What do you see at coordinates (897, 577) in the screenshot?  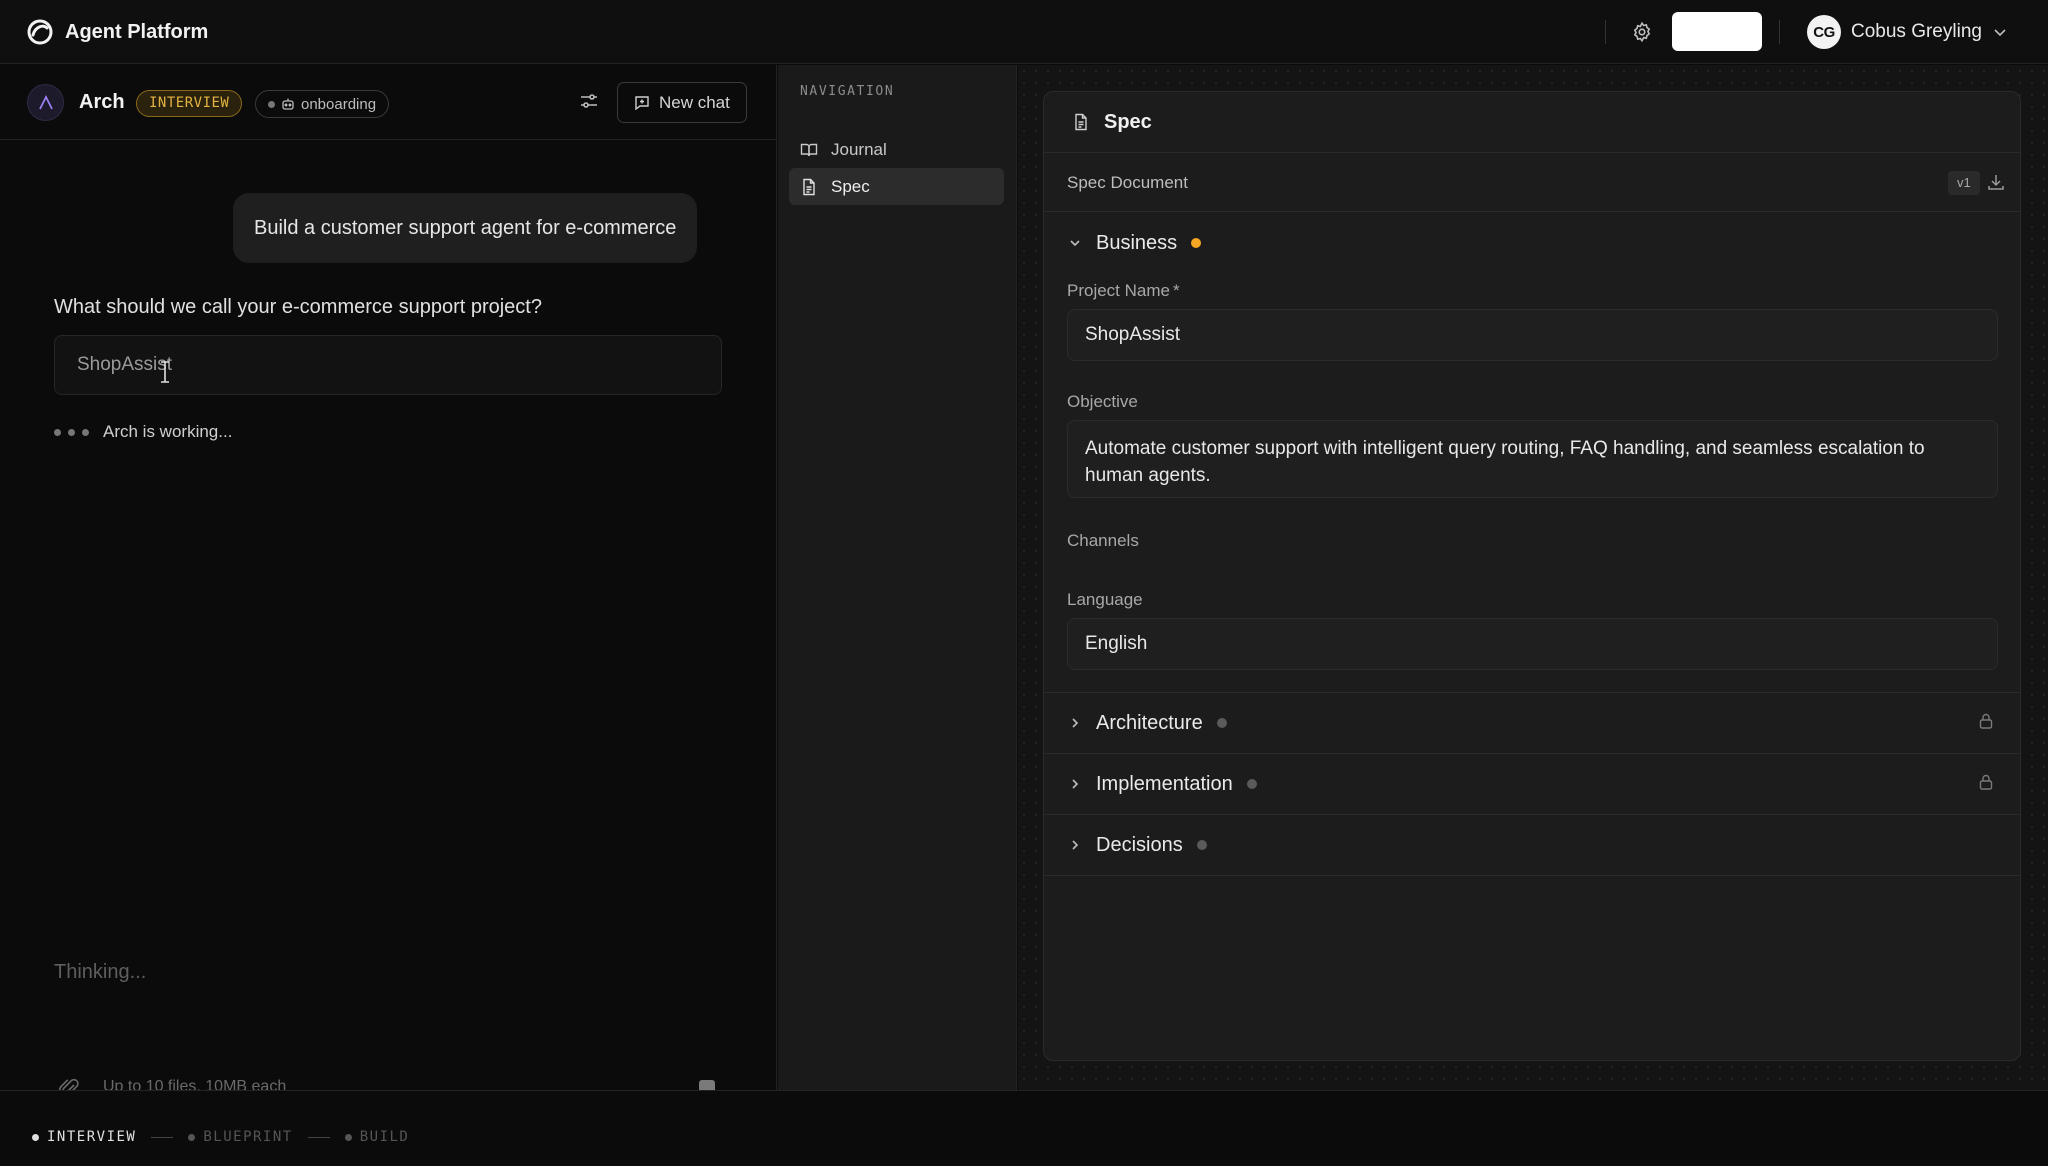 I see `navigation-panel: NAVIGATION Journal Spec` at bounding box center [897, 577].